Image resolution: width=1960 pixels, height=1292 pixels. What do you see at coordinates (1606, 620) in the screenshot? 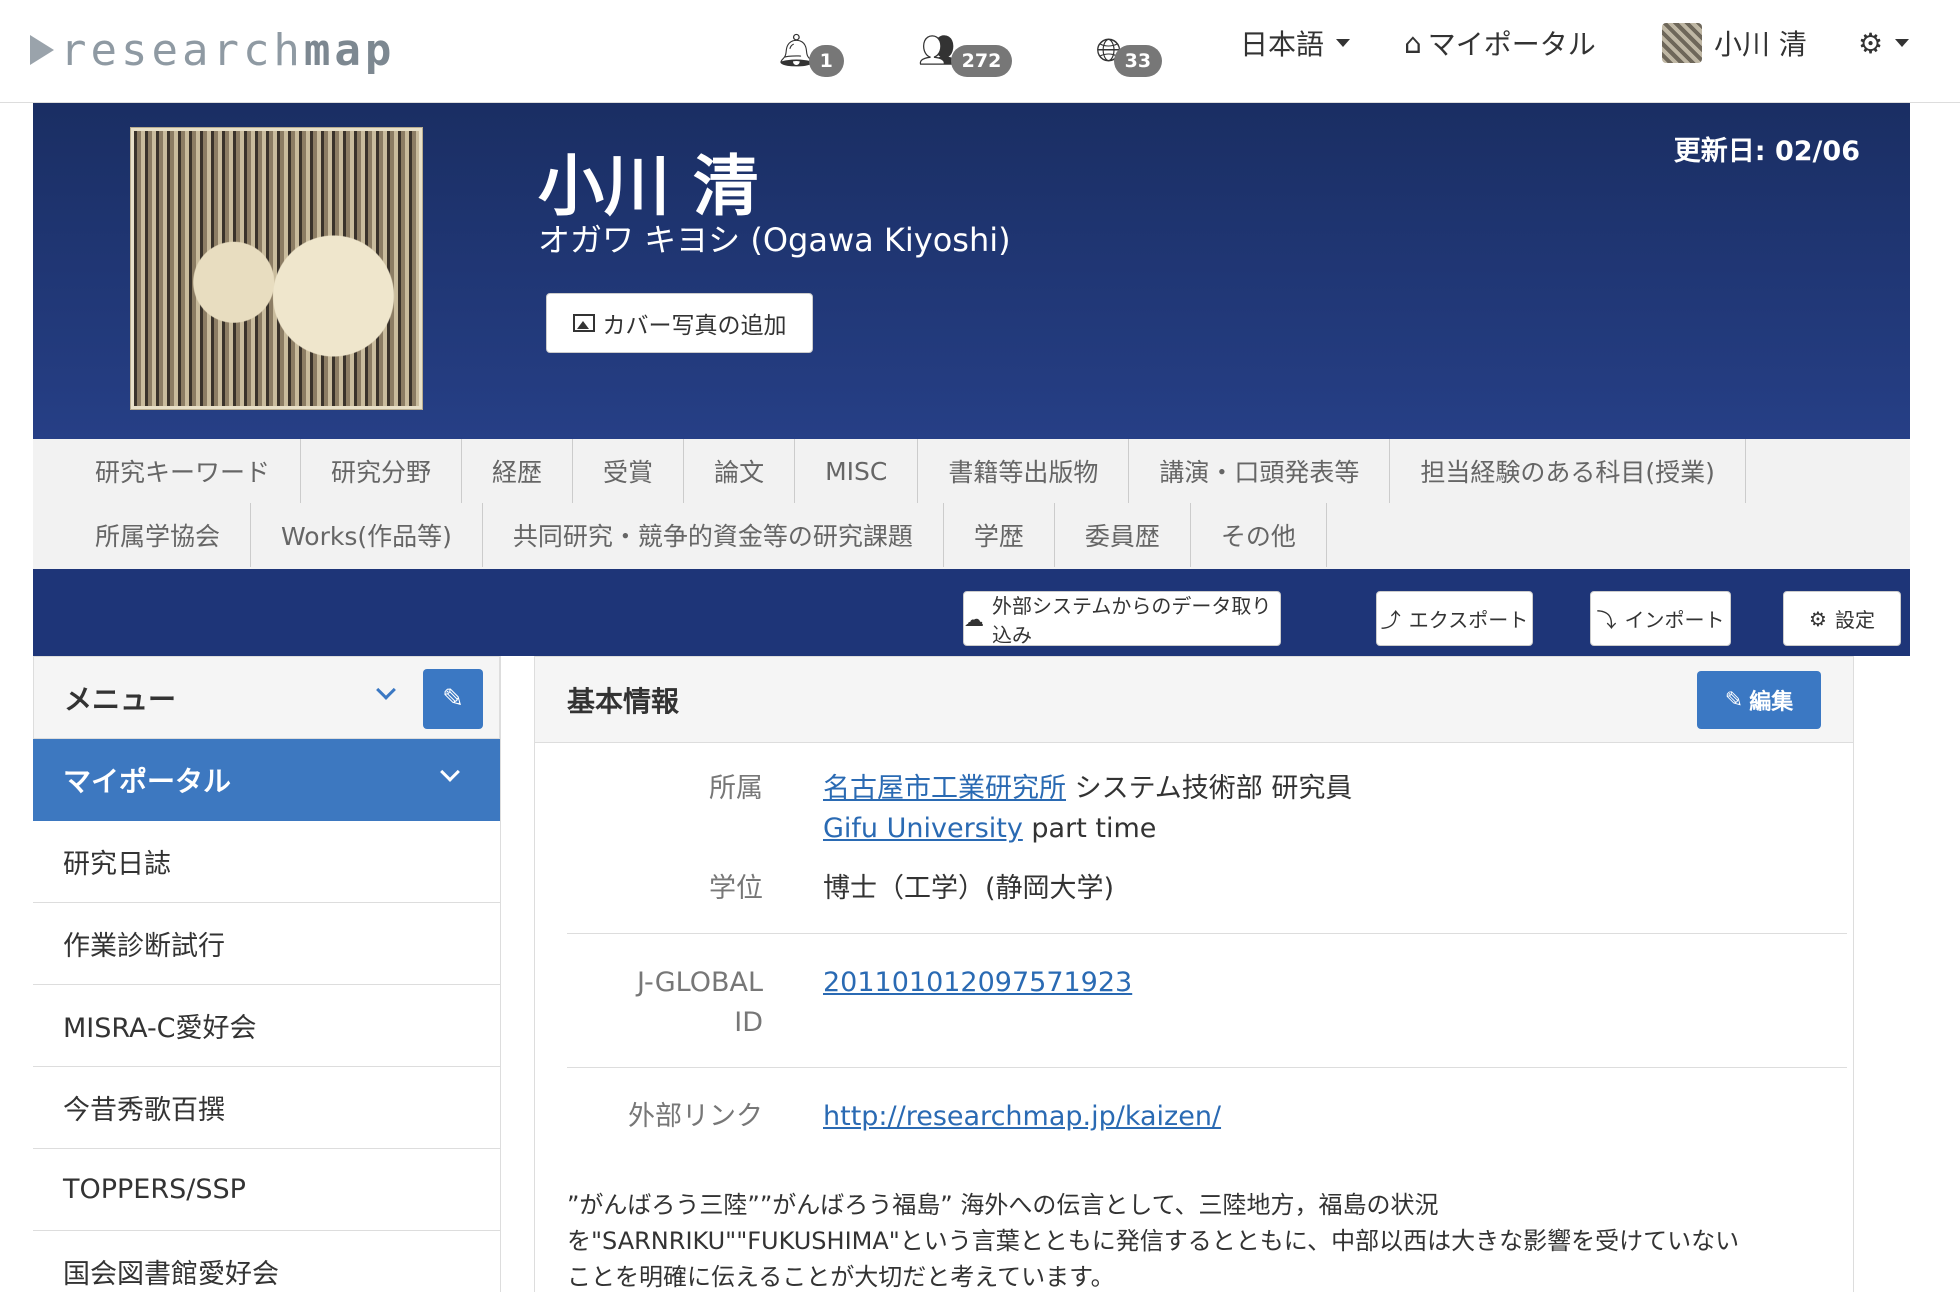
I see `import-icon: ⤵` at bounding box center [1606, 620].